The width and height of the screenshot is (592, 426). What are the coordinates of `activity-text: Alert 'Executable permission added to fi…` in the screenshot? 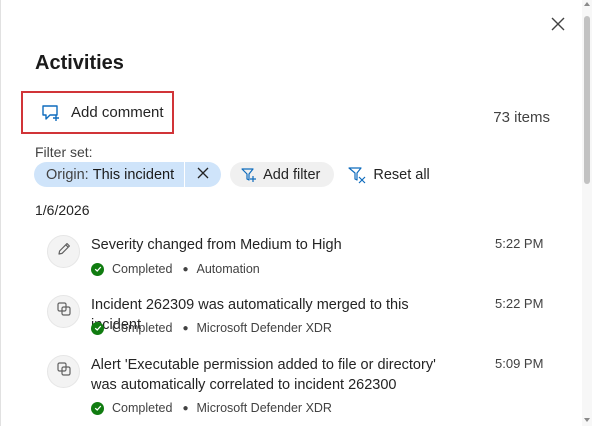 It's located at (263, 375).